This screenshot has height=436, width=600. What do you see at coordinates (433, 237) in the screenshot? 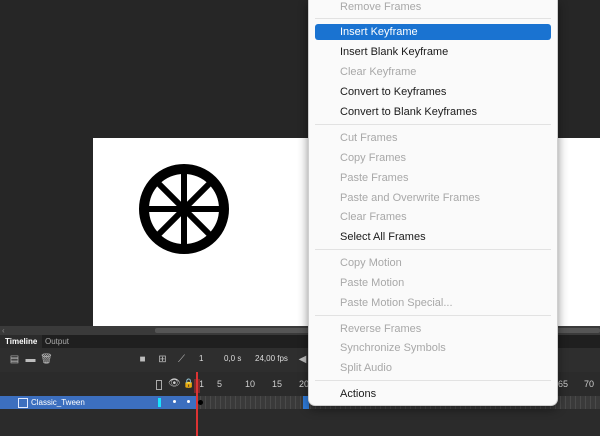
I see `menu-item-select-all-frames: Select All Frames` at bounding box center [433, 237].